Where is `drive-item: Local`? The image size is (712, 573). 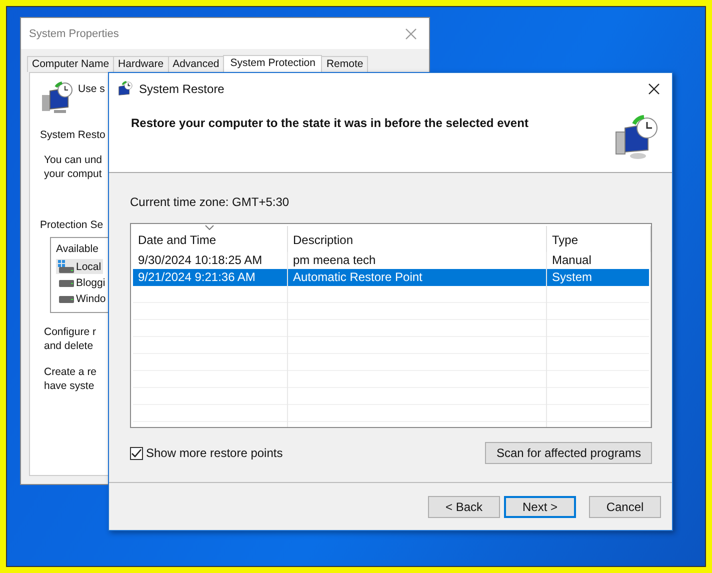 drive-item: Local is located at coordinates (80, 266).